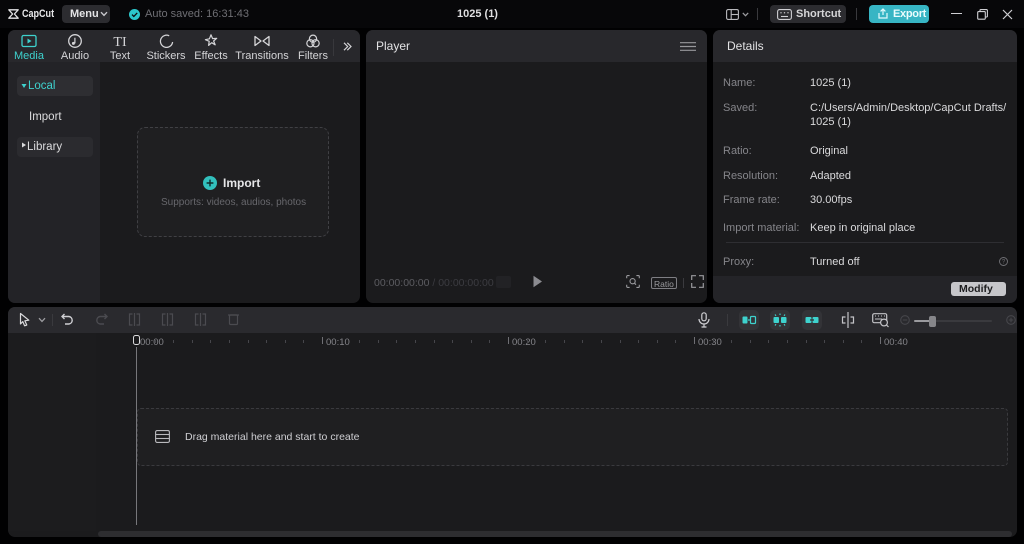  What do you see at coordinates (120, 41) in the screenshot?
I see `svg-text: TI` at bounding box center [120, 41].